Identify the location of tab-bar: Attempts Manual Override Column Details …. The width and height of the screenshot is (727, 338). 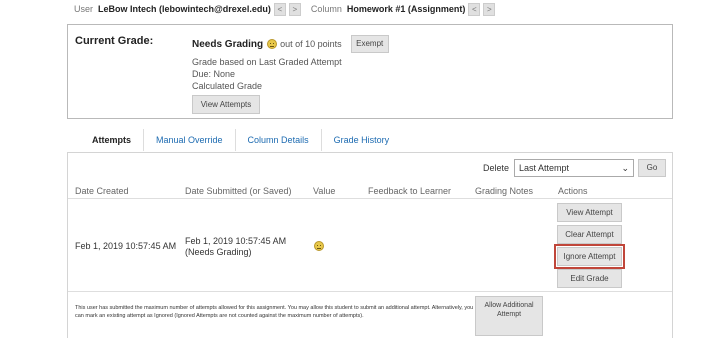
(240, 140).